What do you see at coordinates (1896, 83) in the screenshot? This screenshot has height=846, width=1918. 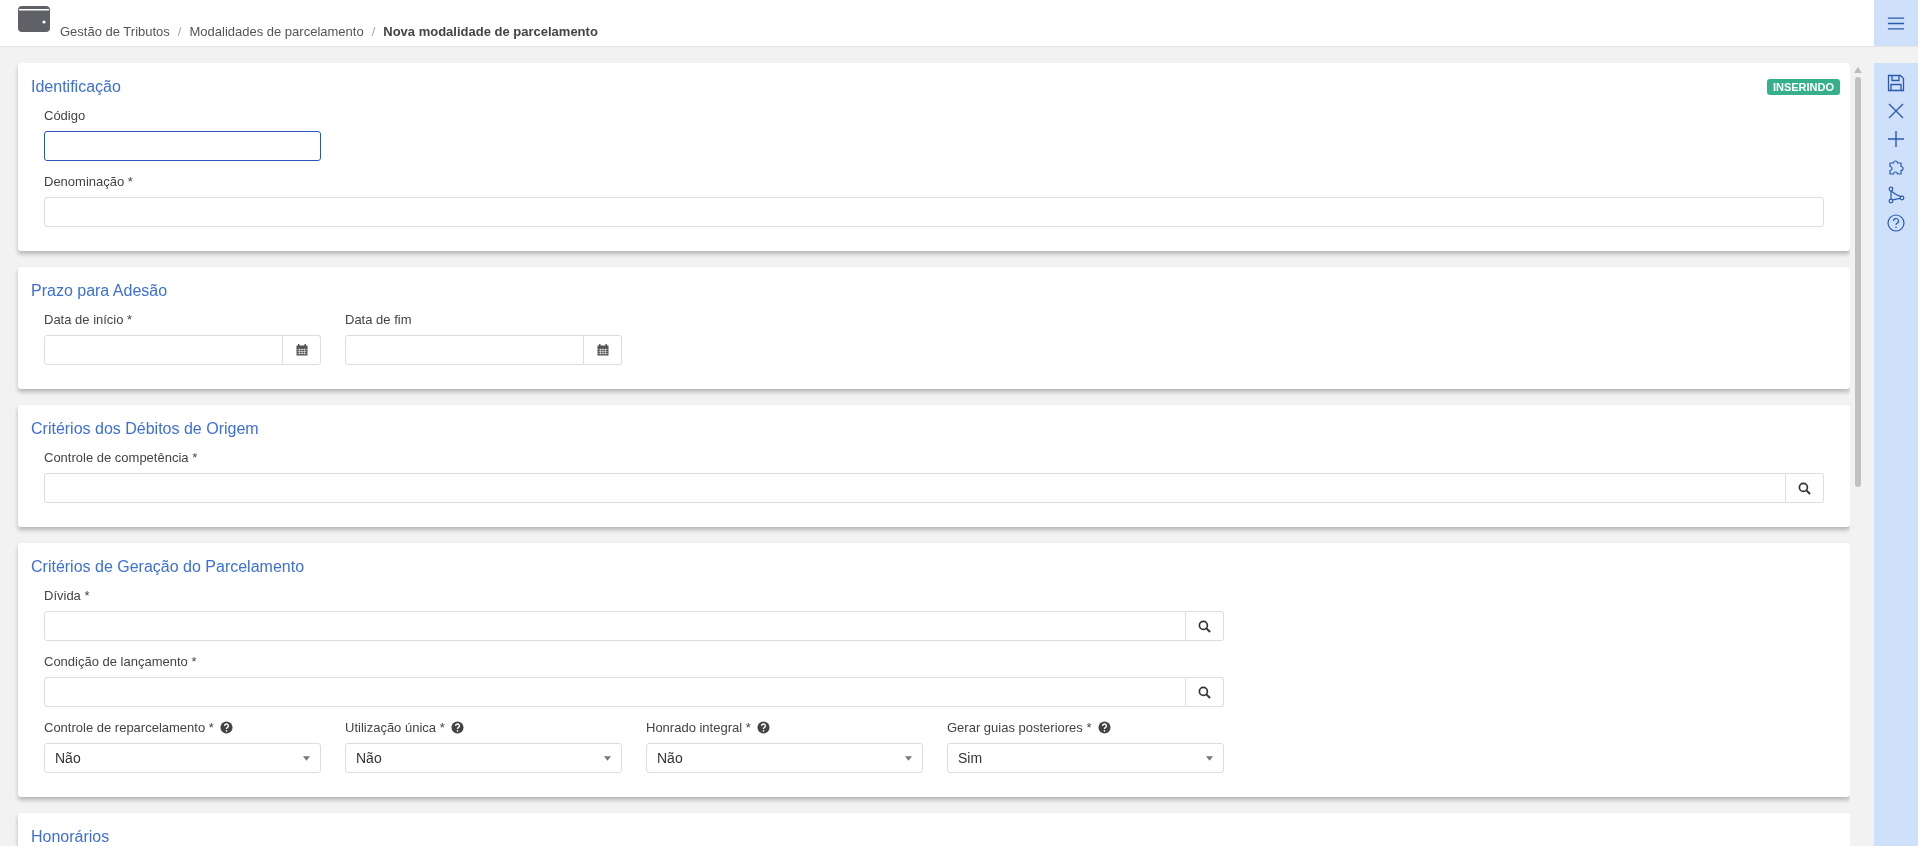 I see `save-icon` at bounding box center [1896, 83].